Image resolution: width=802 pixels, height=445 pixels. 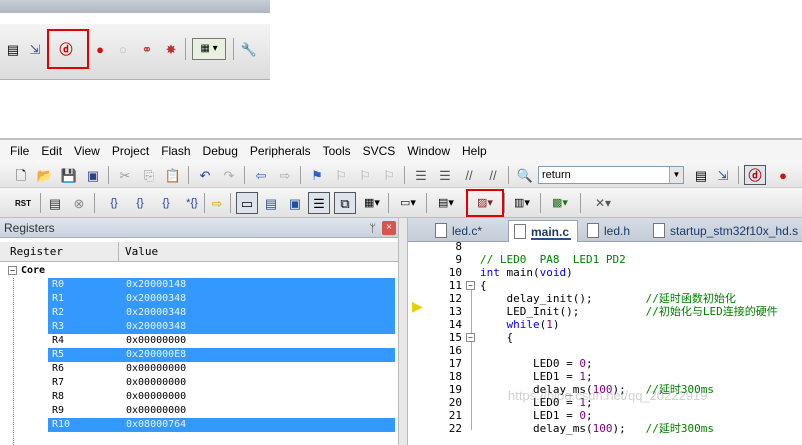 I want to click on call-stack-window-icon: ⧉, so click(x=345, y=203).